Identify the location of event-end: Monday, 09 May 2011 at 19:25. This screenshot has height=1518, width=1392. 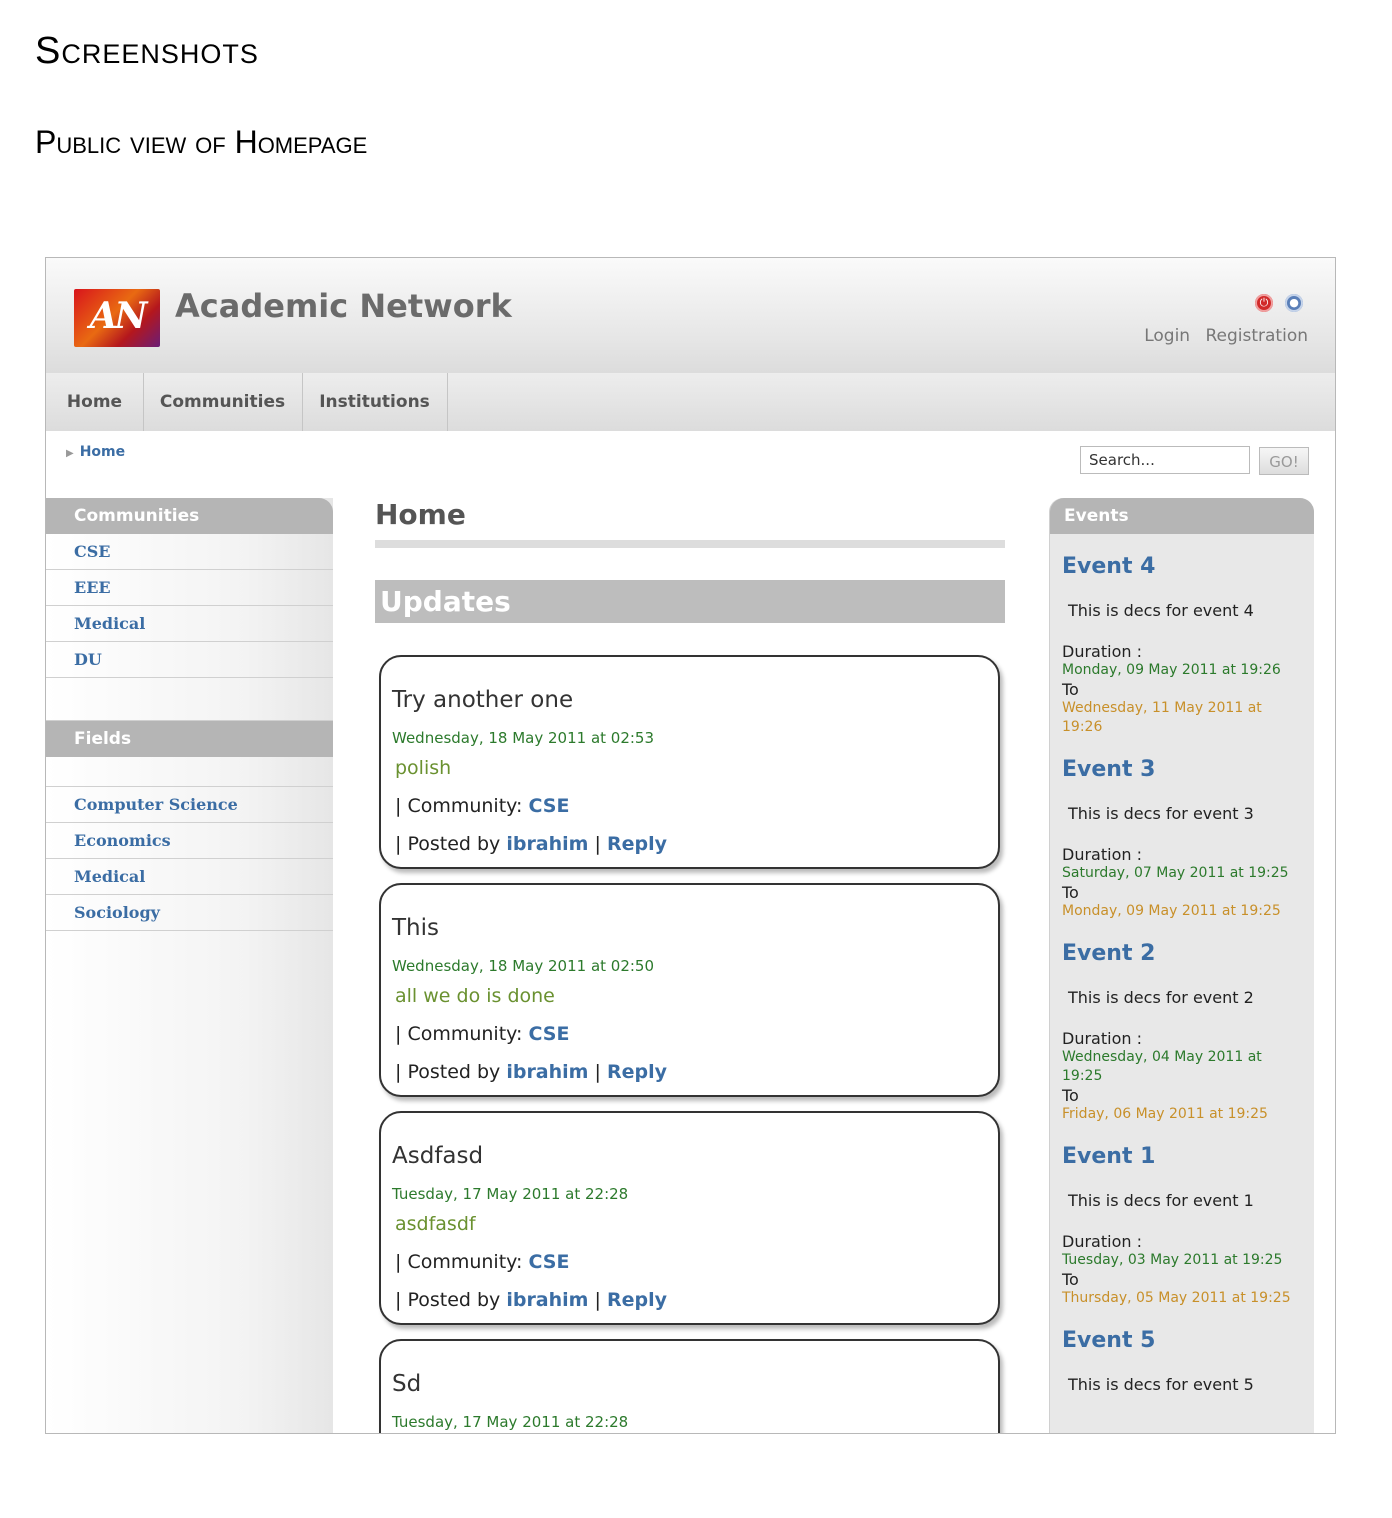
(1171, 911).